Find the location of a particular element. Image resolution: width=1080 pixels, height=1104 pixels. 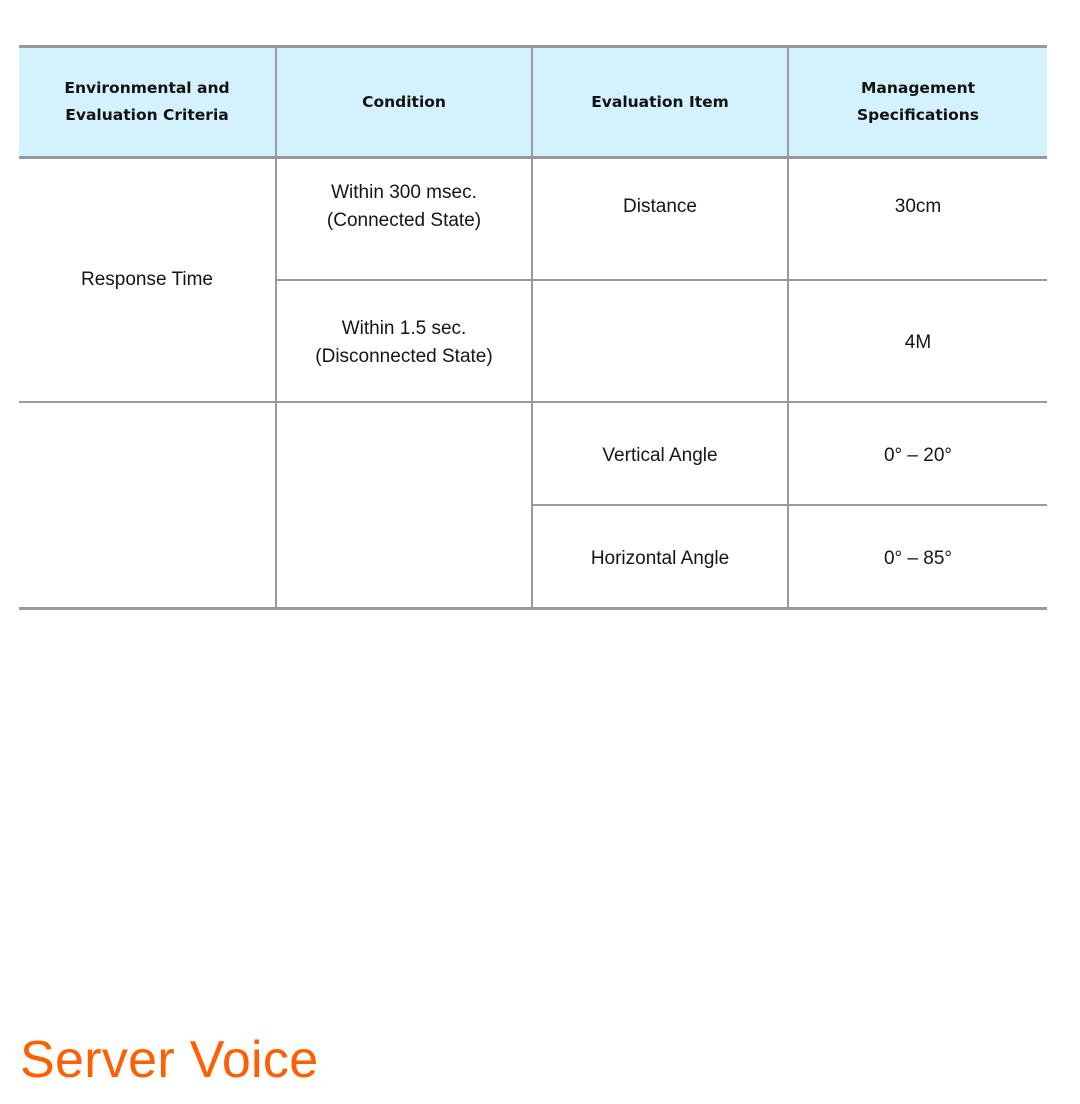

header-management-specifications: Management Specifications is located at coordinates (917, 102).